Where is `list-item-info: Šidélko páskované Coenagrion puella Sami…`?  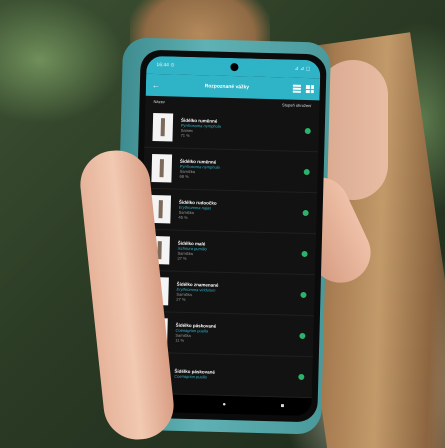 list-item-info: Šidélko páskované Coenagrion puella Sami… is located at coordinates (237, 334).